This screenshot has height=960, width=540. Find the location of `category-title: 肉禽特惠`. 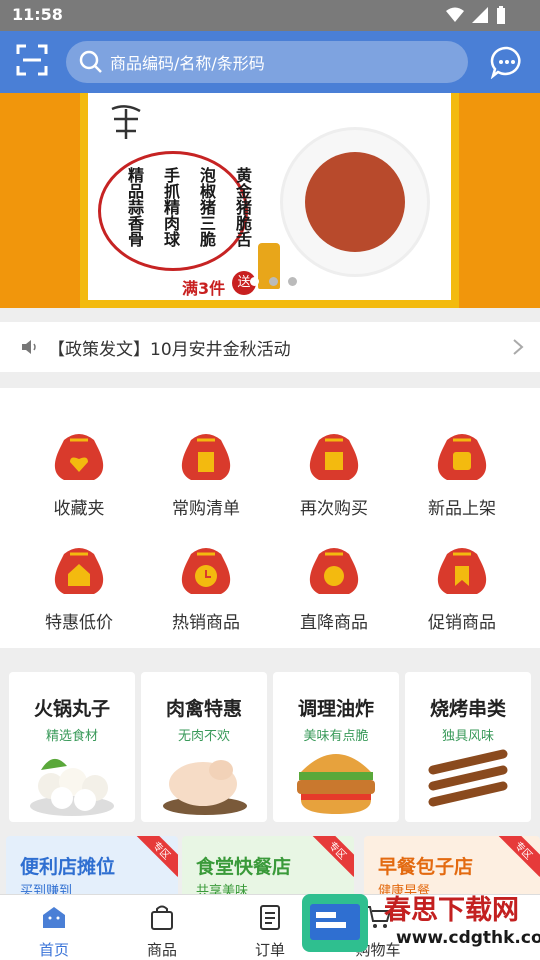

category-title: 肉禽特惠 is located at coordinates (203, 709).